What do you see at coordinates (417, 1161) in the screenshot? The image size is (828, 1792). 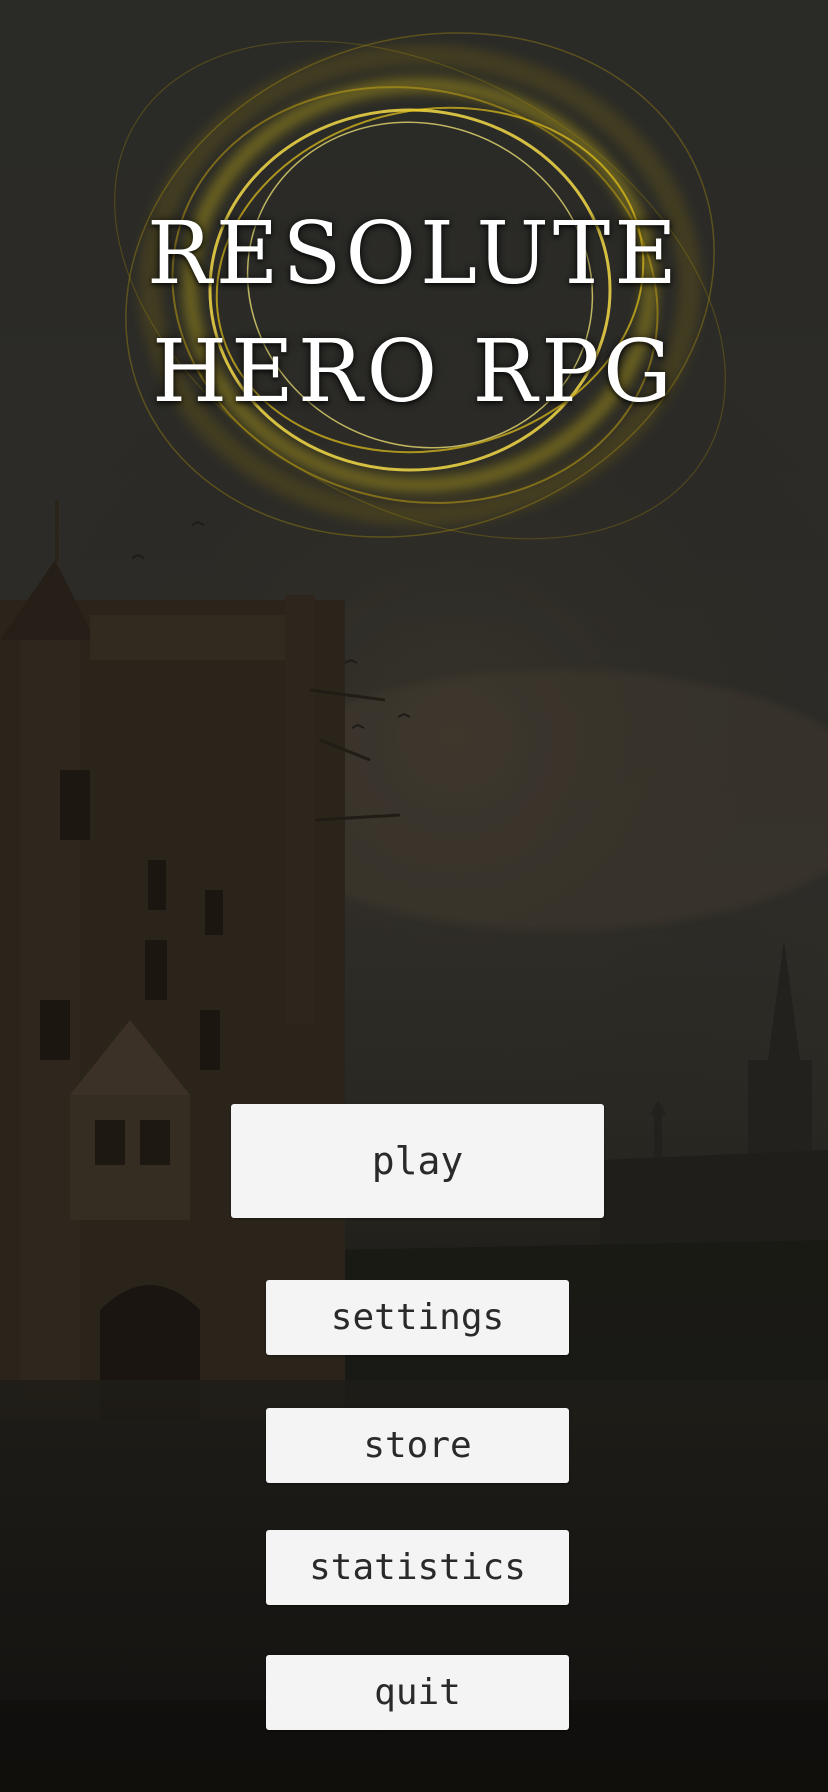 I see `play-button: play` at bounding box center [417, 1161].